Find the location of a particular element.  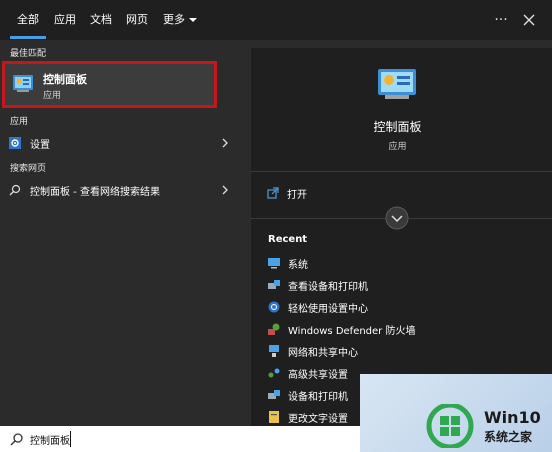

active-tab-indicator is located at coordinates (28, 37).